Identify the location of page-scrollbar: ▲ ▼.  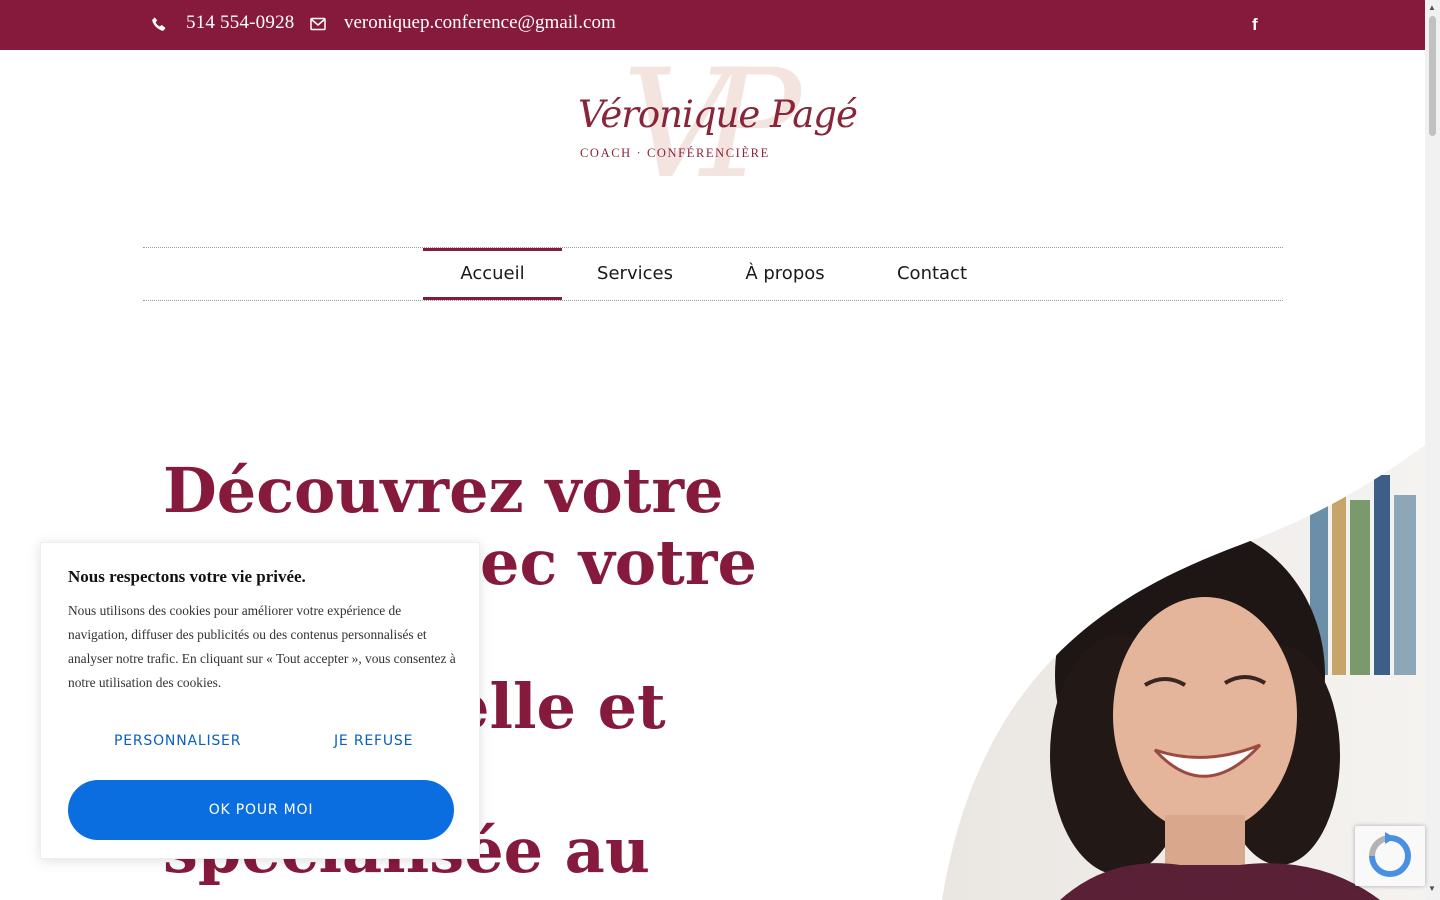
(1432, 450).